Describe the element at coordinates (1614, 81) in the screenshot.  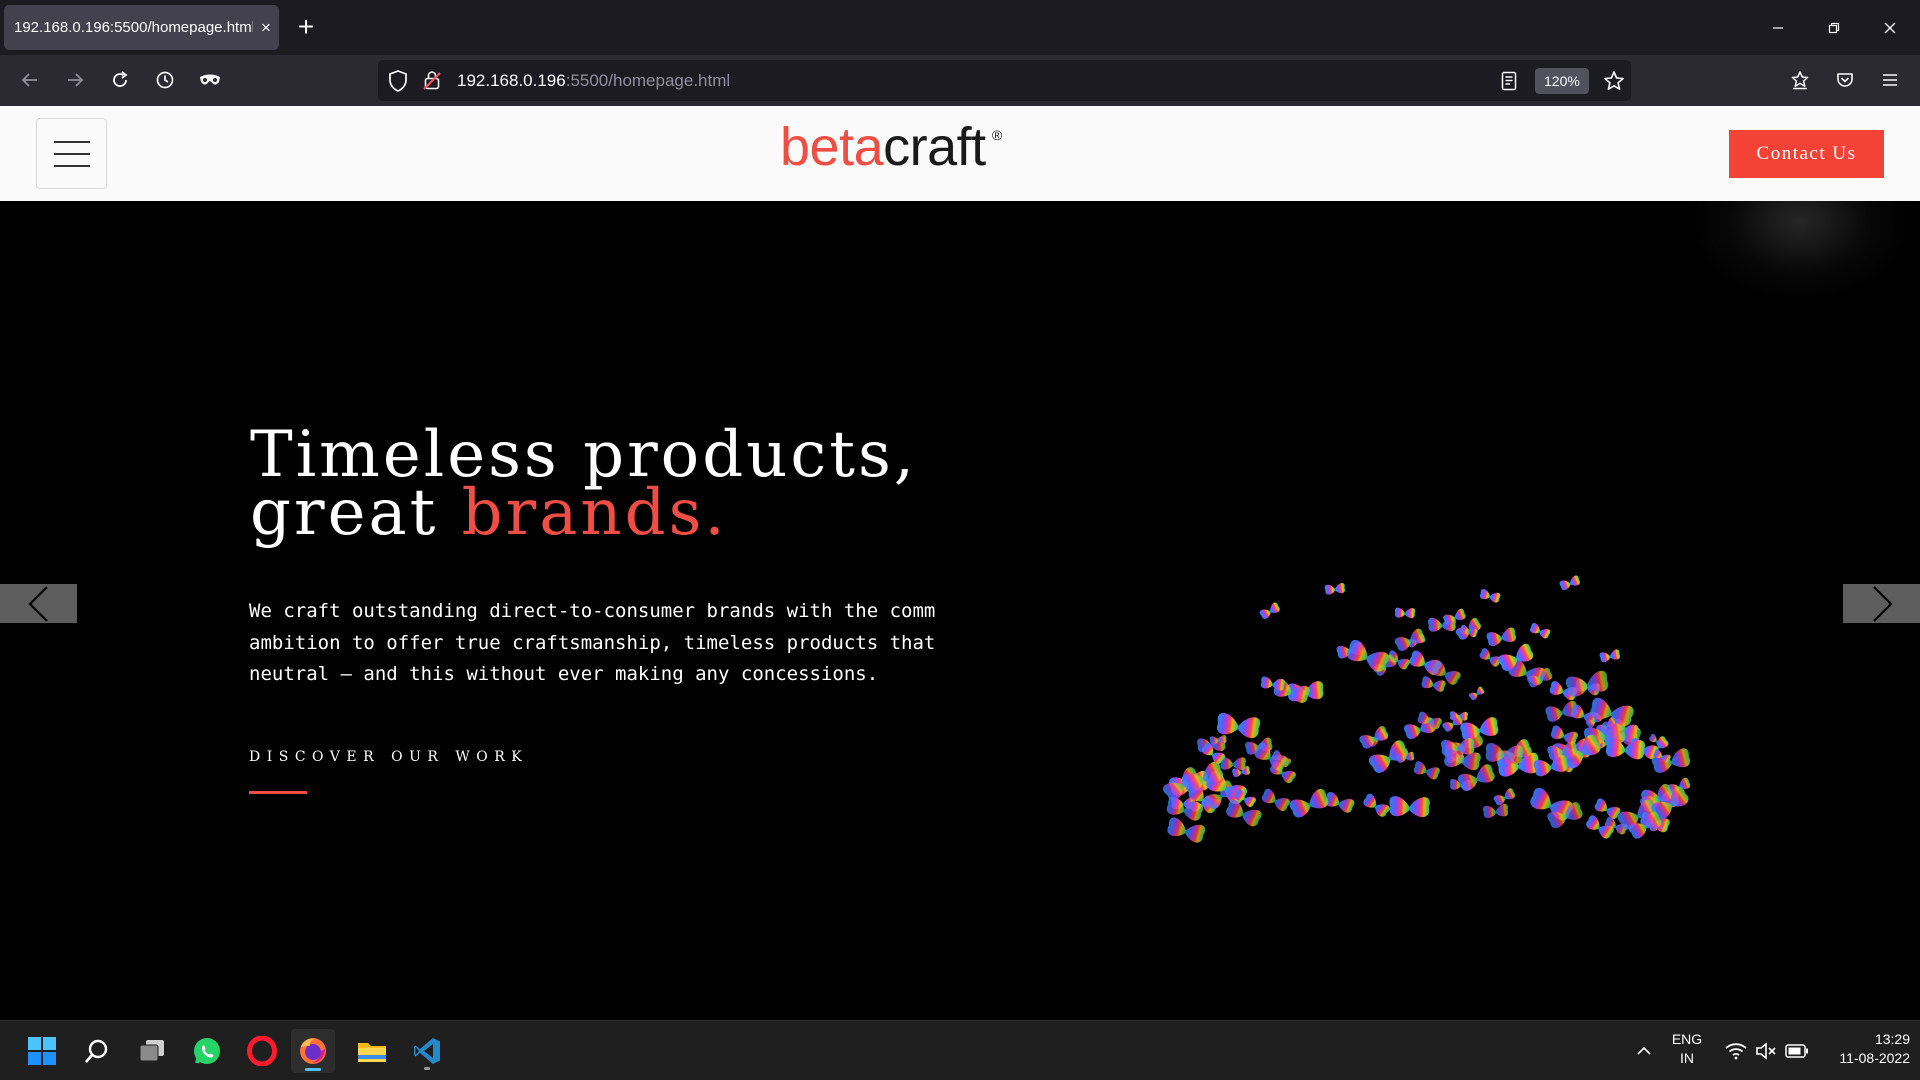
I see `bookmark-star-icon` at that location.